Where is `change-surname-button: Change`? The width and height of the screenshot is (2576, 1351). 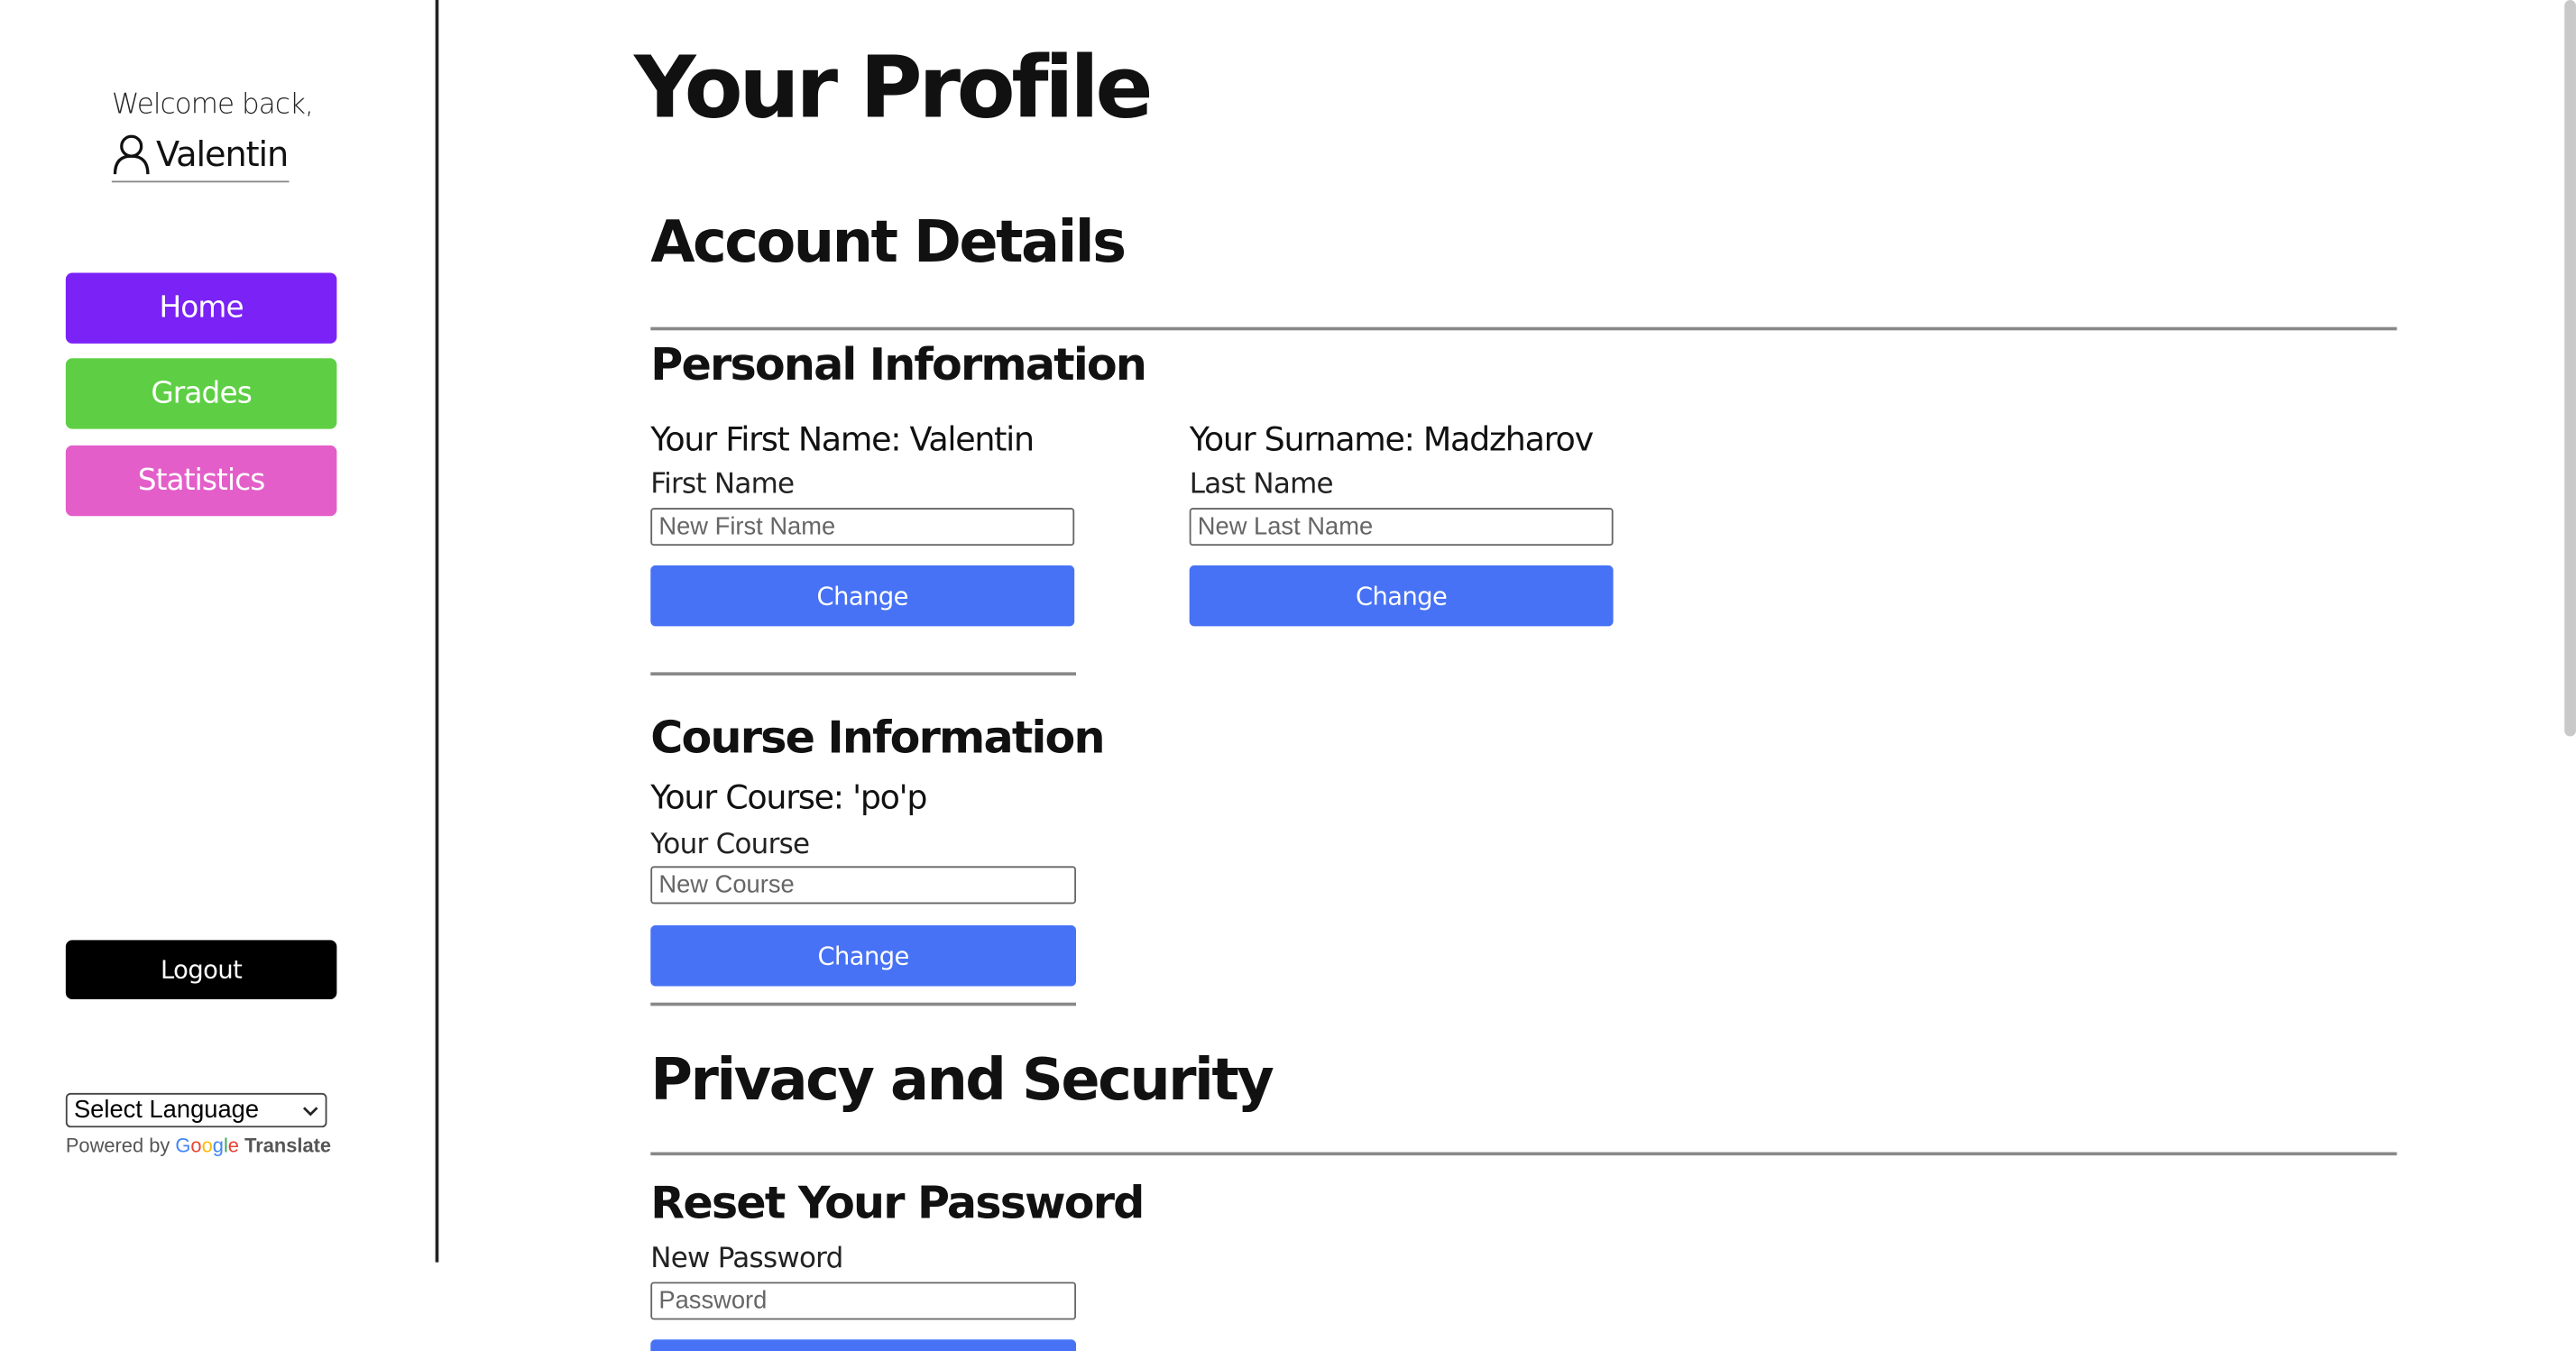
change-surname-button: Change is located at coordinates (1402, 596).